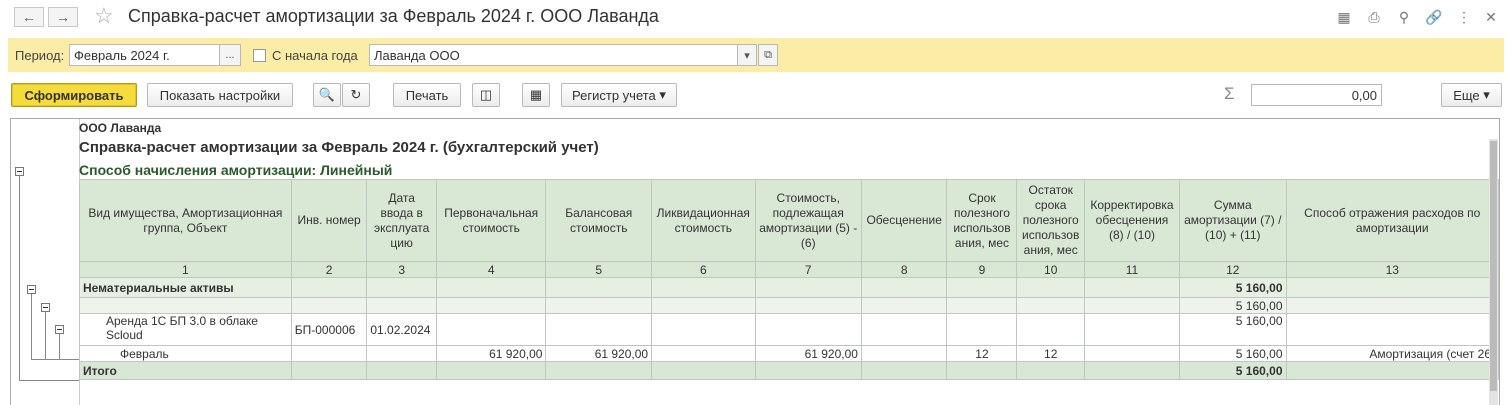 Image resolution: width=1508 pixels, height=405 pixels. What do you see at coordinates (1233, 220) in the screenshot?
I see `column-header: Сумма амортизации (7) / (10) + (11)` at bounding box center [1233, 220].